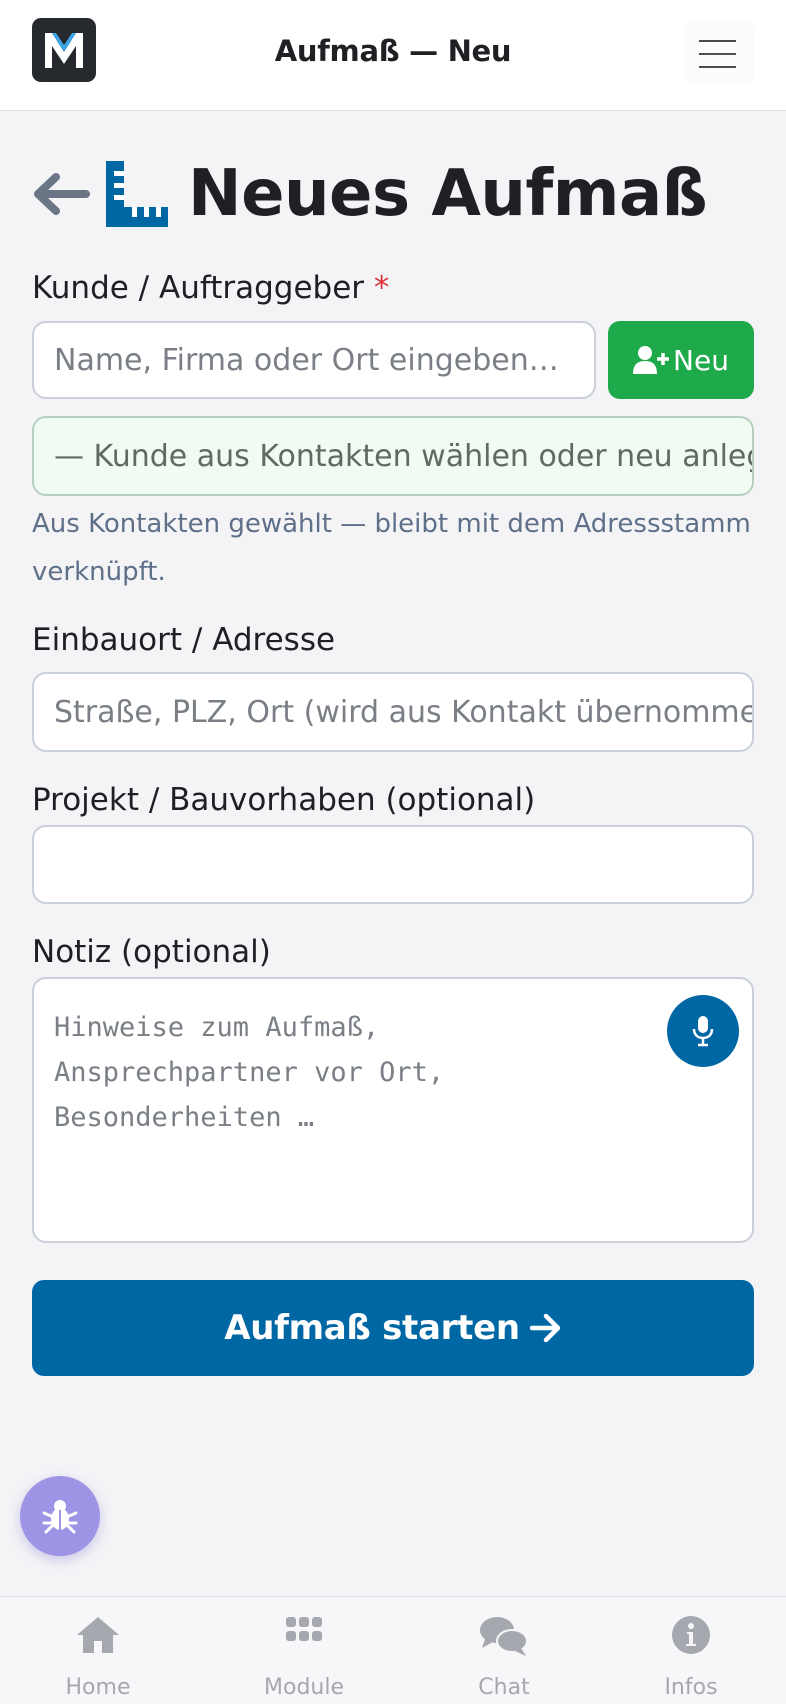 The width and height of the screenshot is (786, 1704). Describe the element at coordinates (651, 360) in the screenshot. I see `user-plus-icon` at that location.